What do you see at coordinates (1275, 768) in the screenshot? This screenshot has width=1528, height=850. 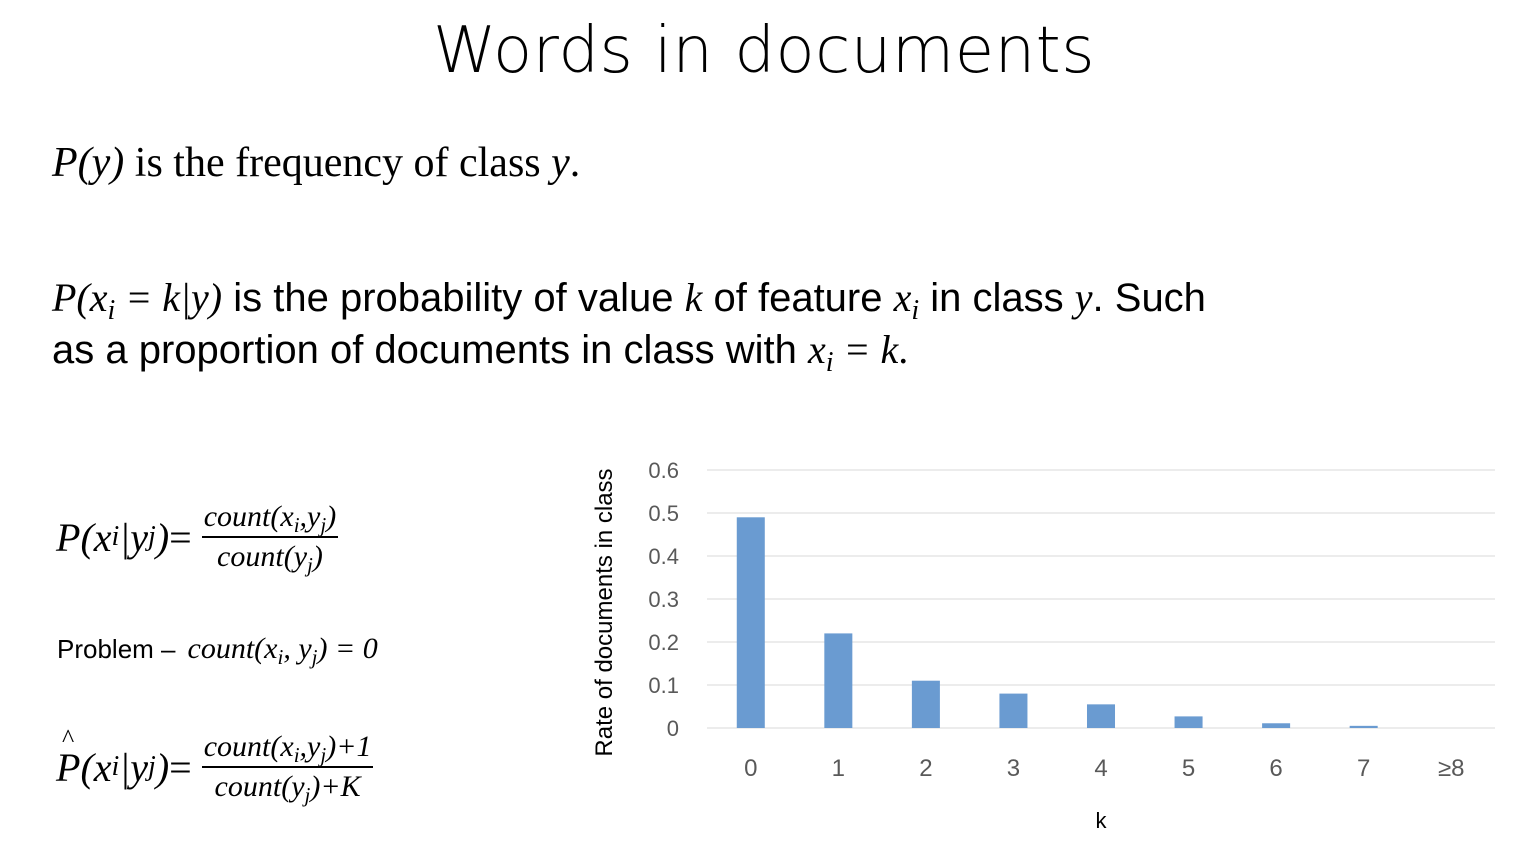 I see `x-tick-label: 6` at bounding box center [1275, 768].